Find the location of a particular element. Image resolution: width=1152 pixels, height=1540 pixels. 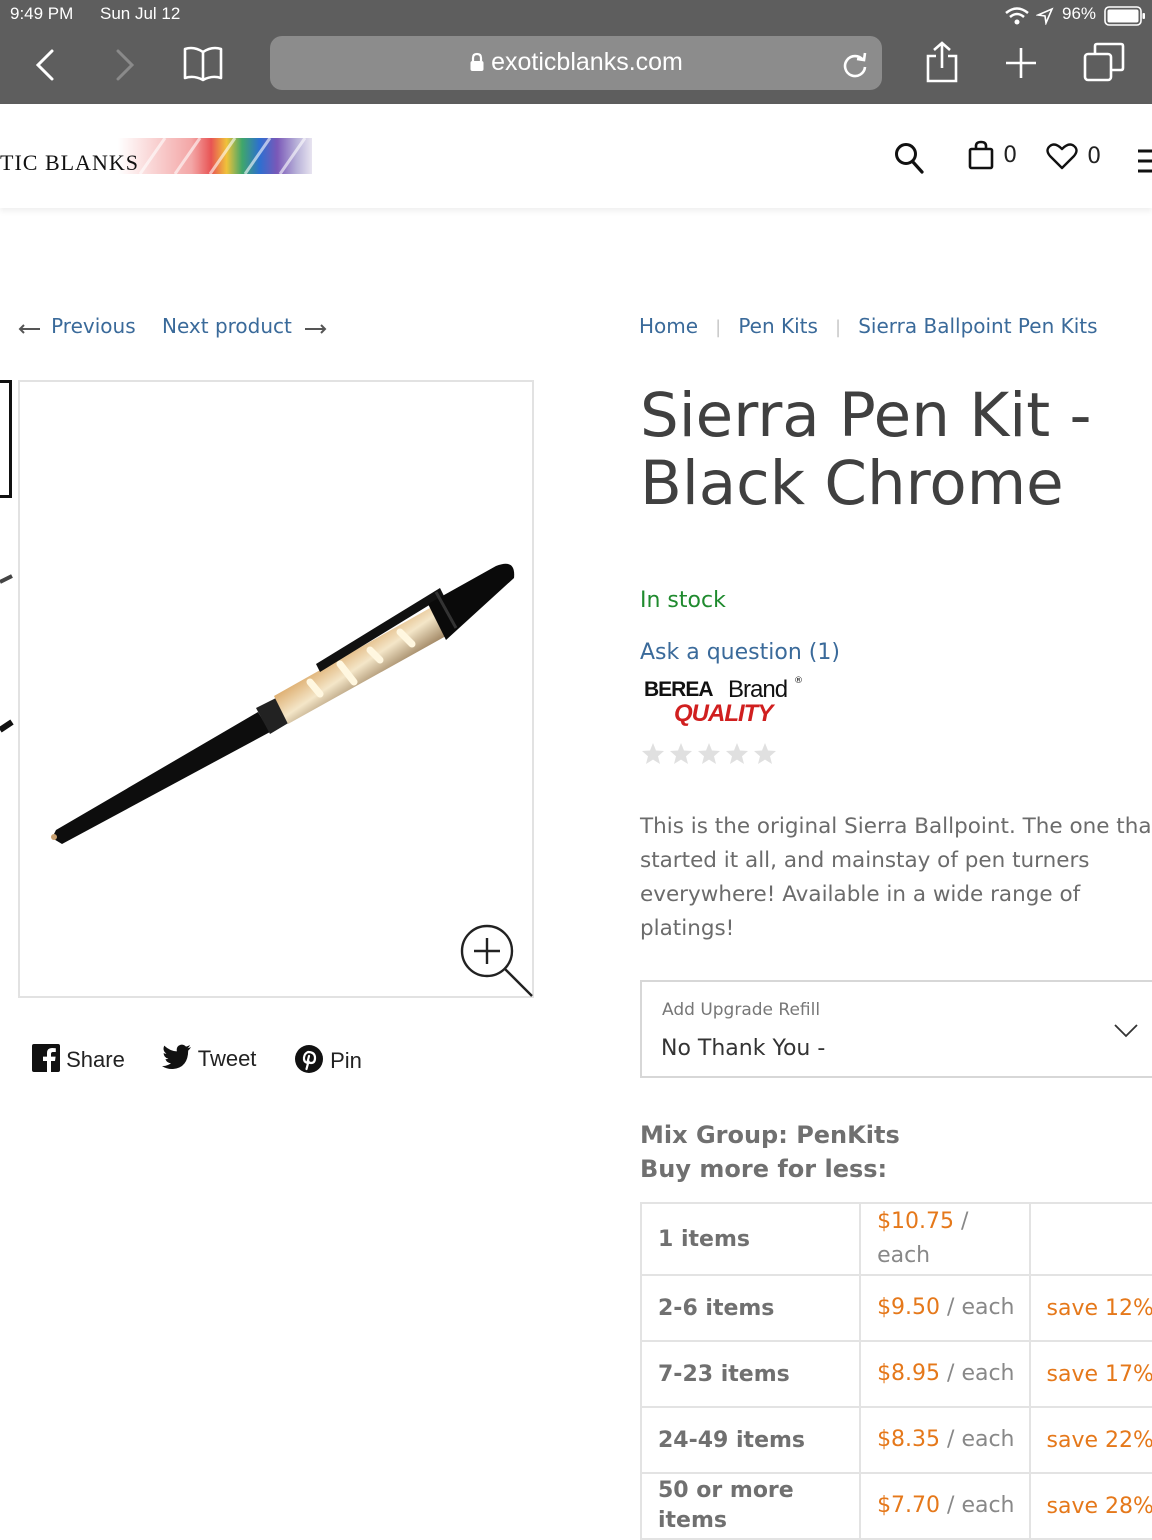

address-bar: exoticblanks.com is located at coordinates (576, 63).